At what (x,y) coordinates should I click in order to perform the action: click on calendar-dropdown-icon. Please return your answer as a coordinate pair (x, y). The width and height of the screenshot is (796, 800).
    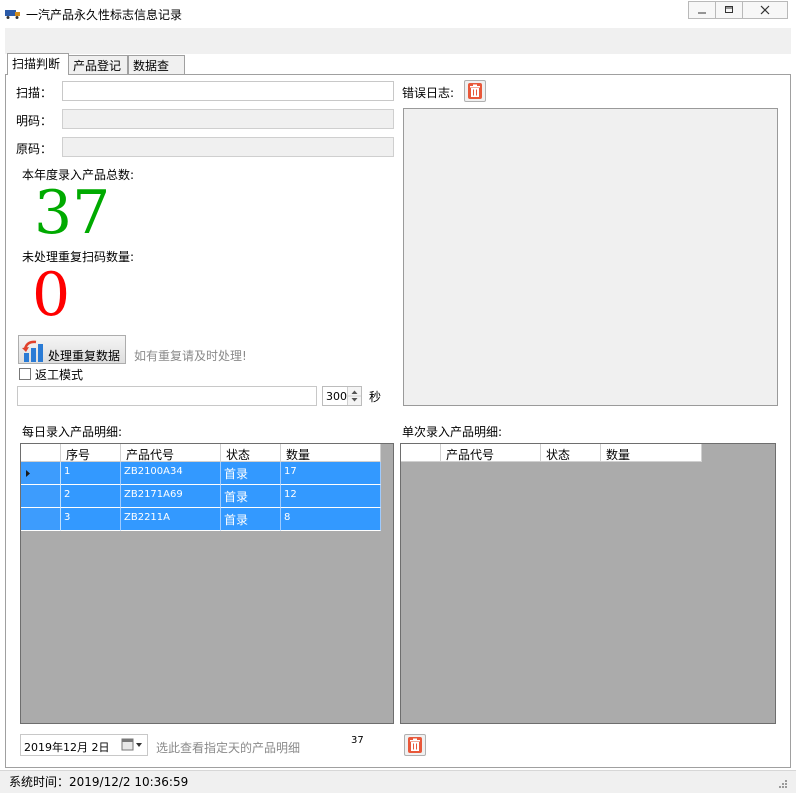
    Looking at the image, I should click on (133, 746).